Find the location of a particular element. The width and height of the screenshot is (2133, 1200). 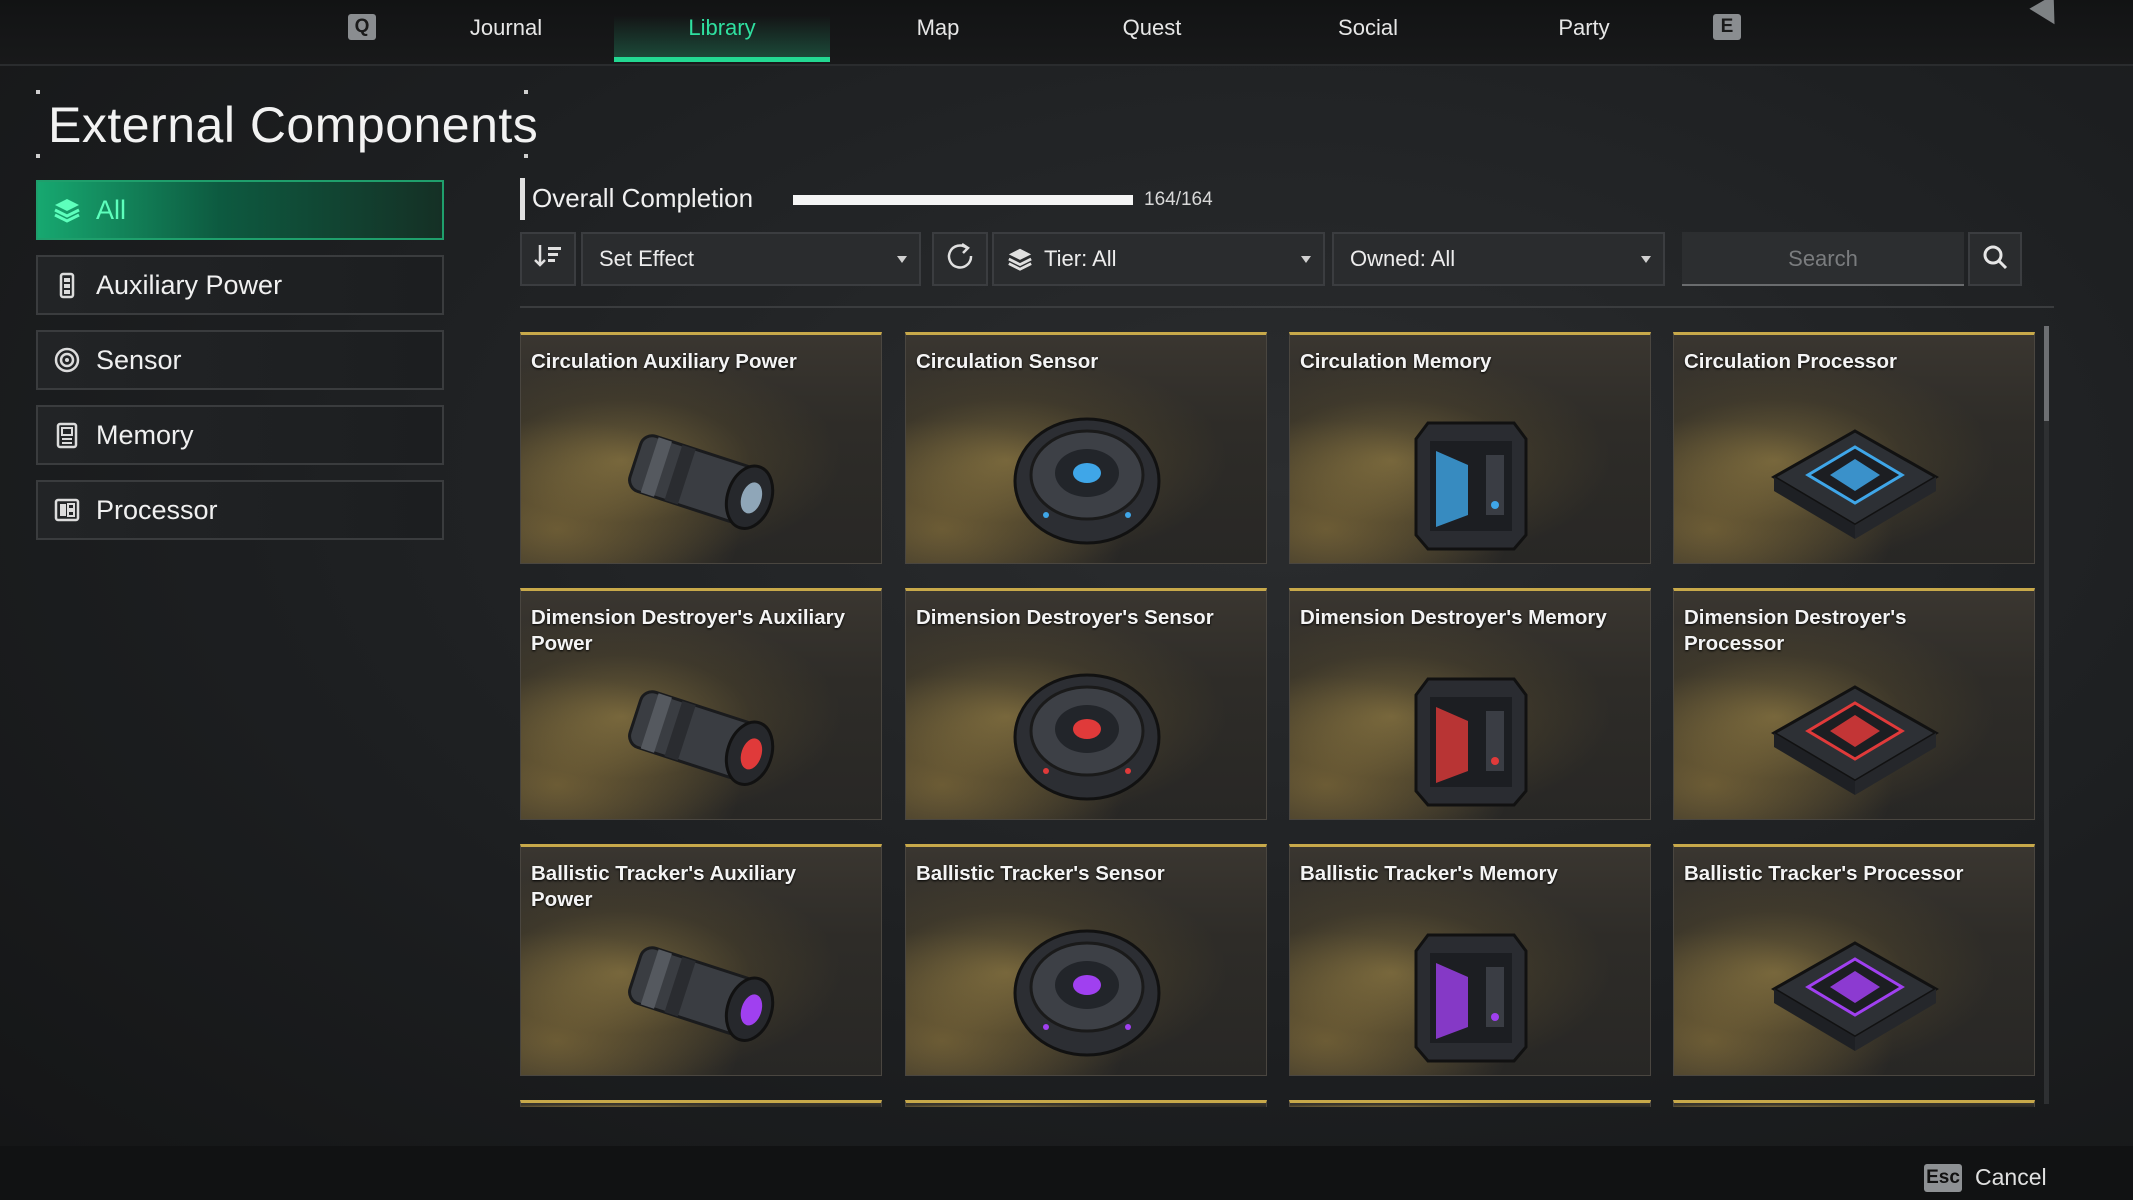

owned-label: Owned: All is located at coordinates (1403, 258).